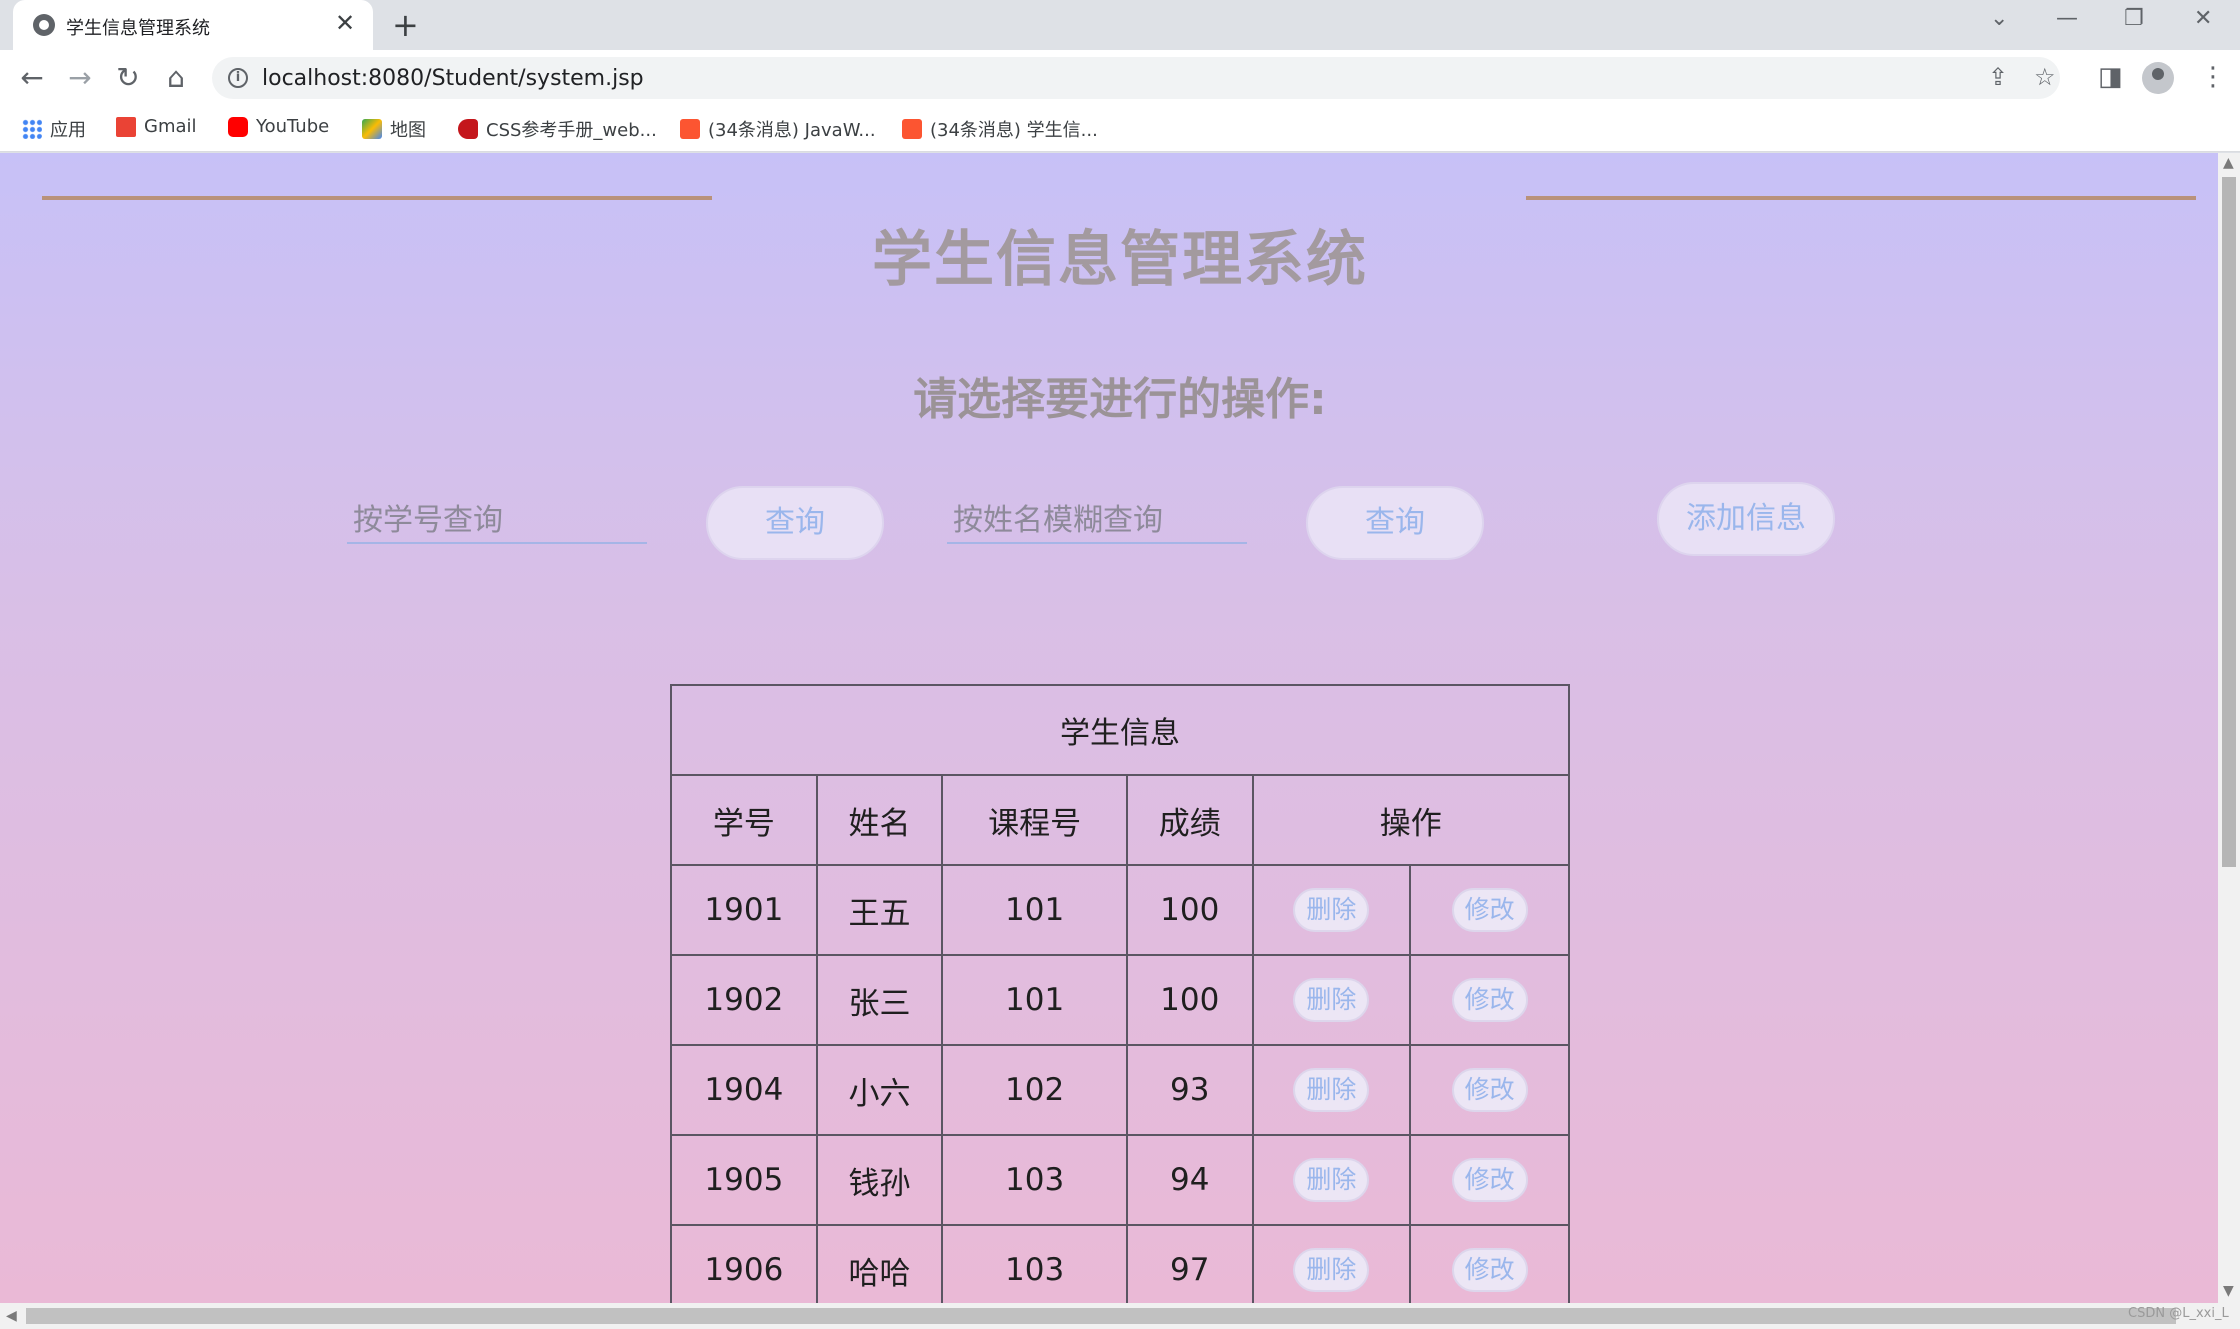 The height and width of the screenshot is (1329, 2240). Describe the element at coordinates (80, 78) in the screenshot. I see `forward-icon: →` at that location.